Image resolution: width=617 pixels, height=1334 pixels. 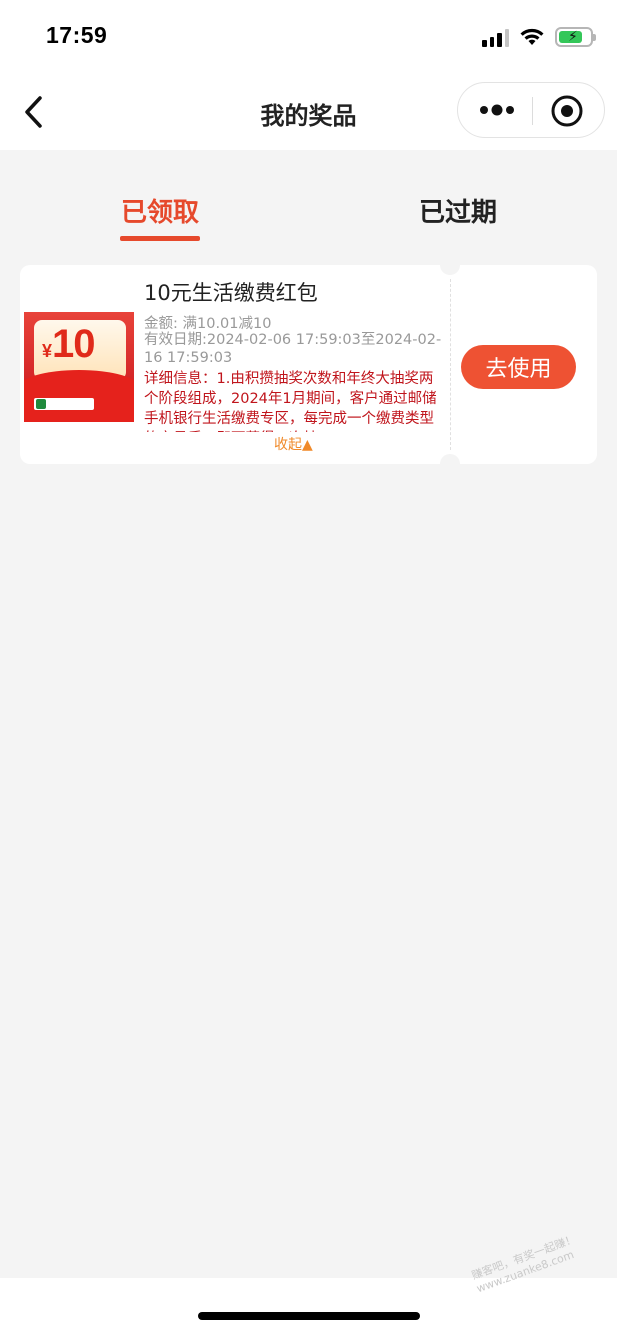 I want to click on battery-charging-icon: ⚡, so click(x=575, y=37).